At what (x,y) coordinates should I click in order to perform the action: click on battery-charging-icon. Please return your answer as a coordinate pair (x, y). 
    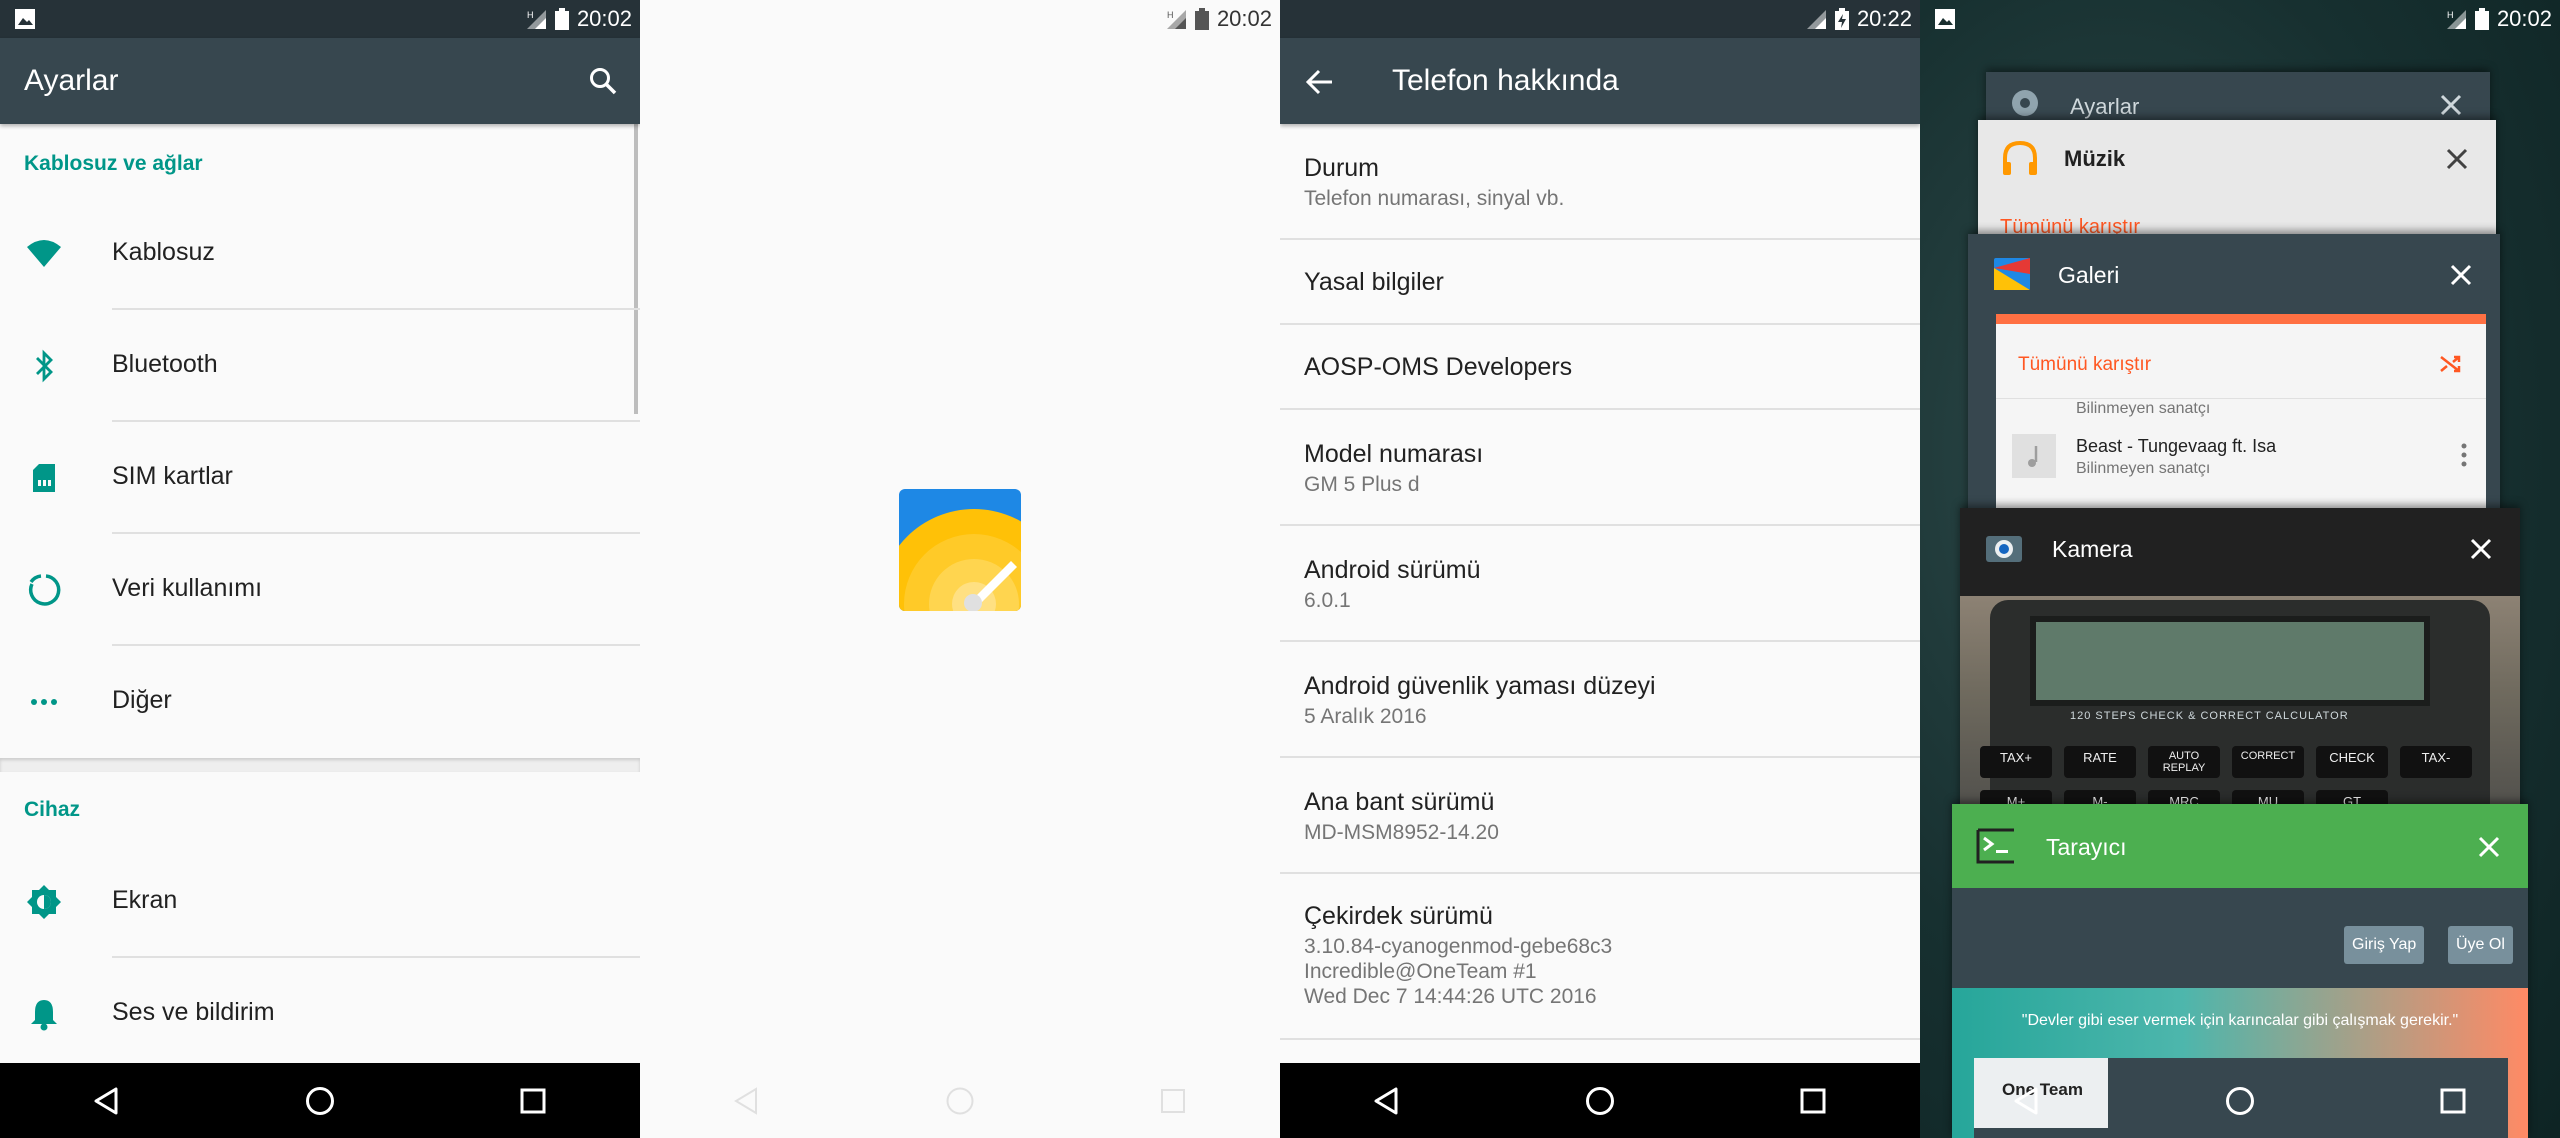
    Looking at the image, I should click on (1841, 19).